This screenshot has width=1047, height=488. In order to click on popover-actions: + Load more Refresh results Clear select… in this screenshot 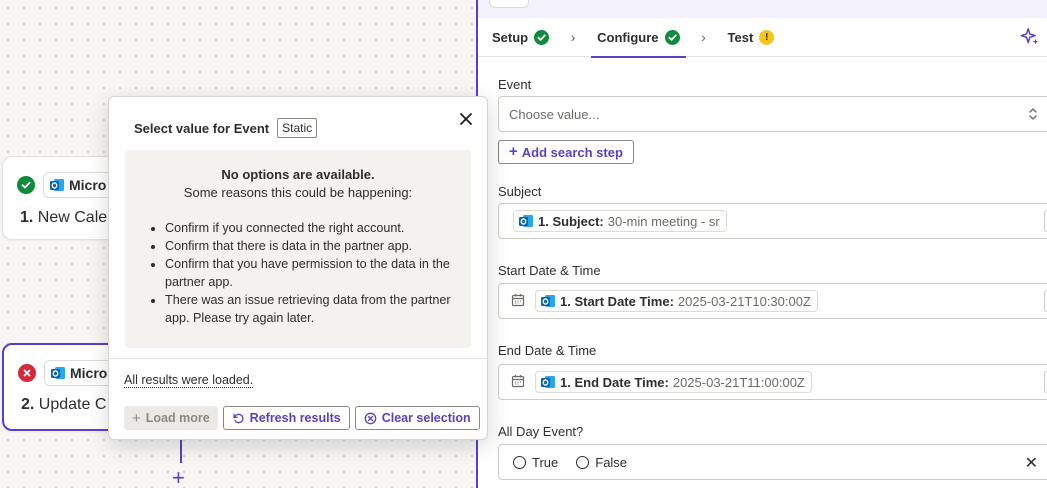, I will do `click(302, 418)`.